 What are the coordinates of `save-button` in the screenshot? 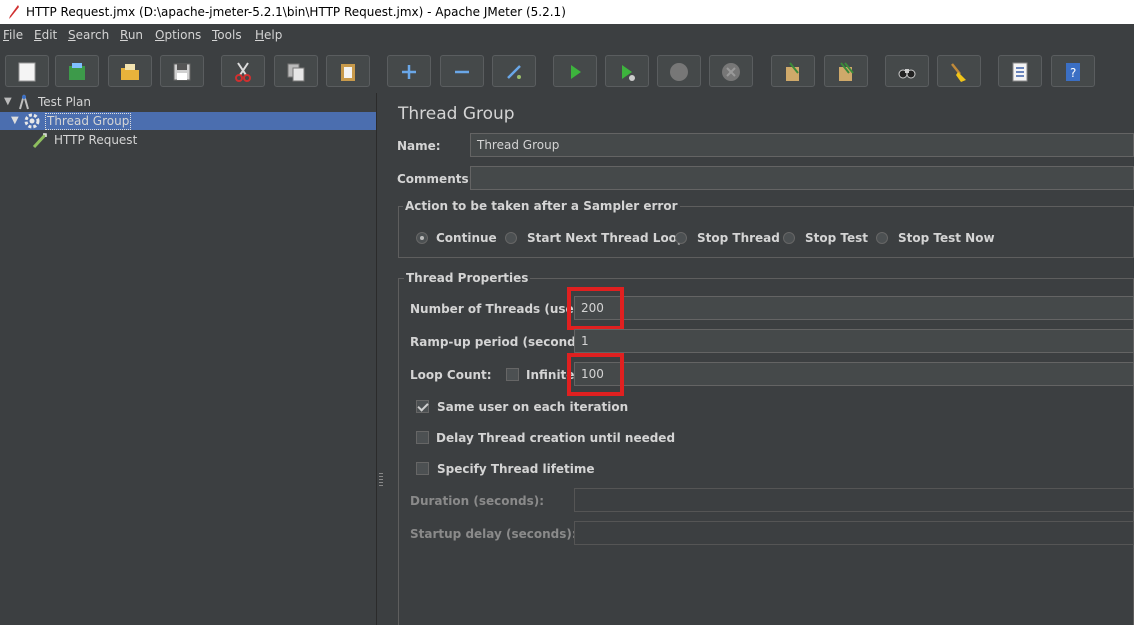 It's located at (182, 71).